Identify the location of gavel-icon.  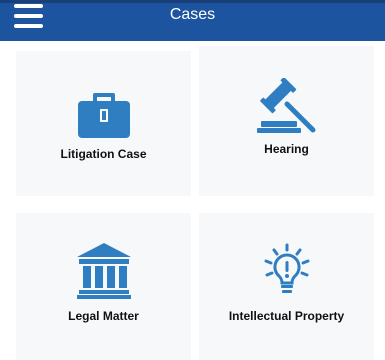
(286, 105).